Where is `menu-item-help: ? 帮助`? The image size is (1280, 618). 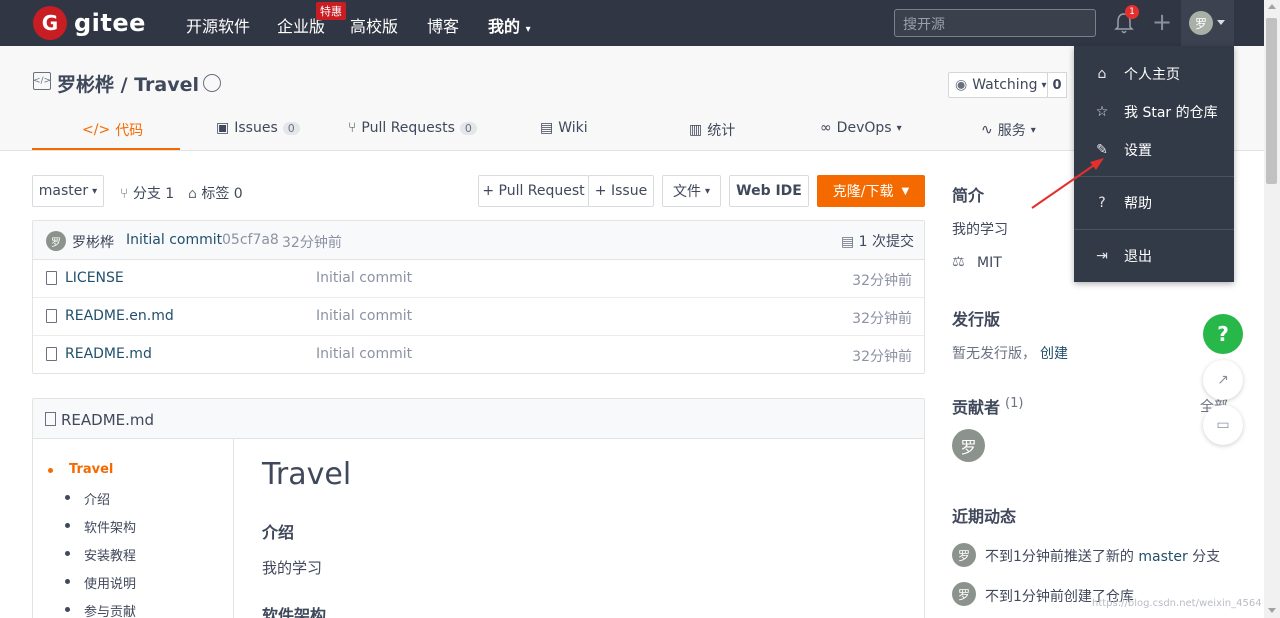
menu-item-help: ? 帮助 is located at coordinates (1154, 203).